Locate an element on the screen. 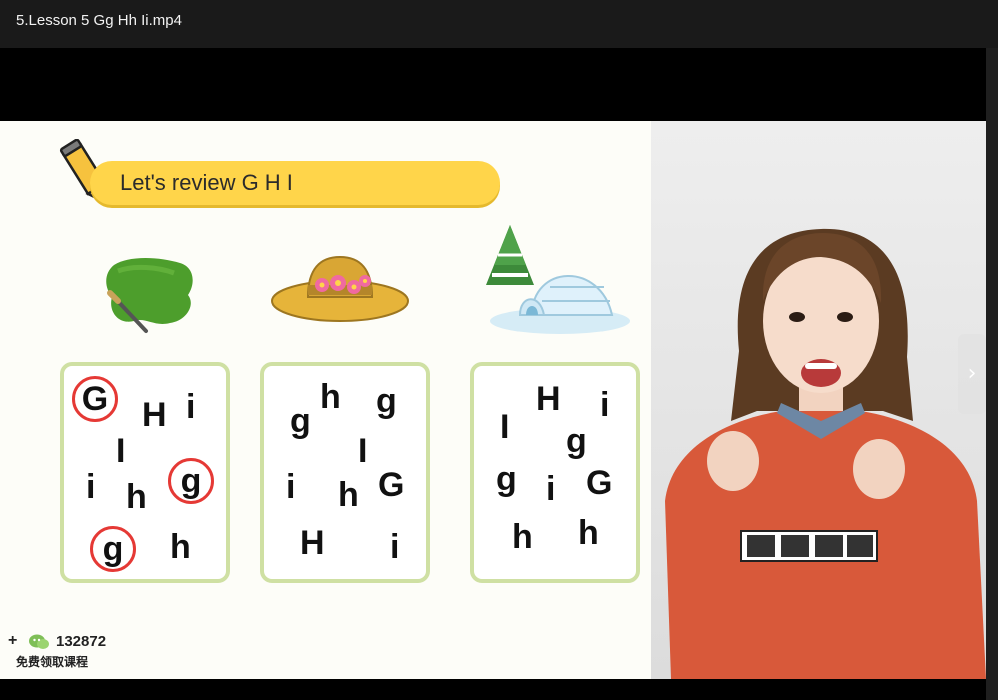 This screenshot has width=998, height=700. igloo-icon is located at coordinates (558, 279).